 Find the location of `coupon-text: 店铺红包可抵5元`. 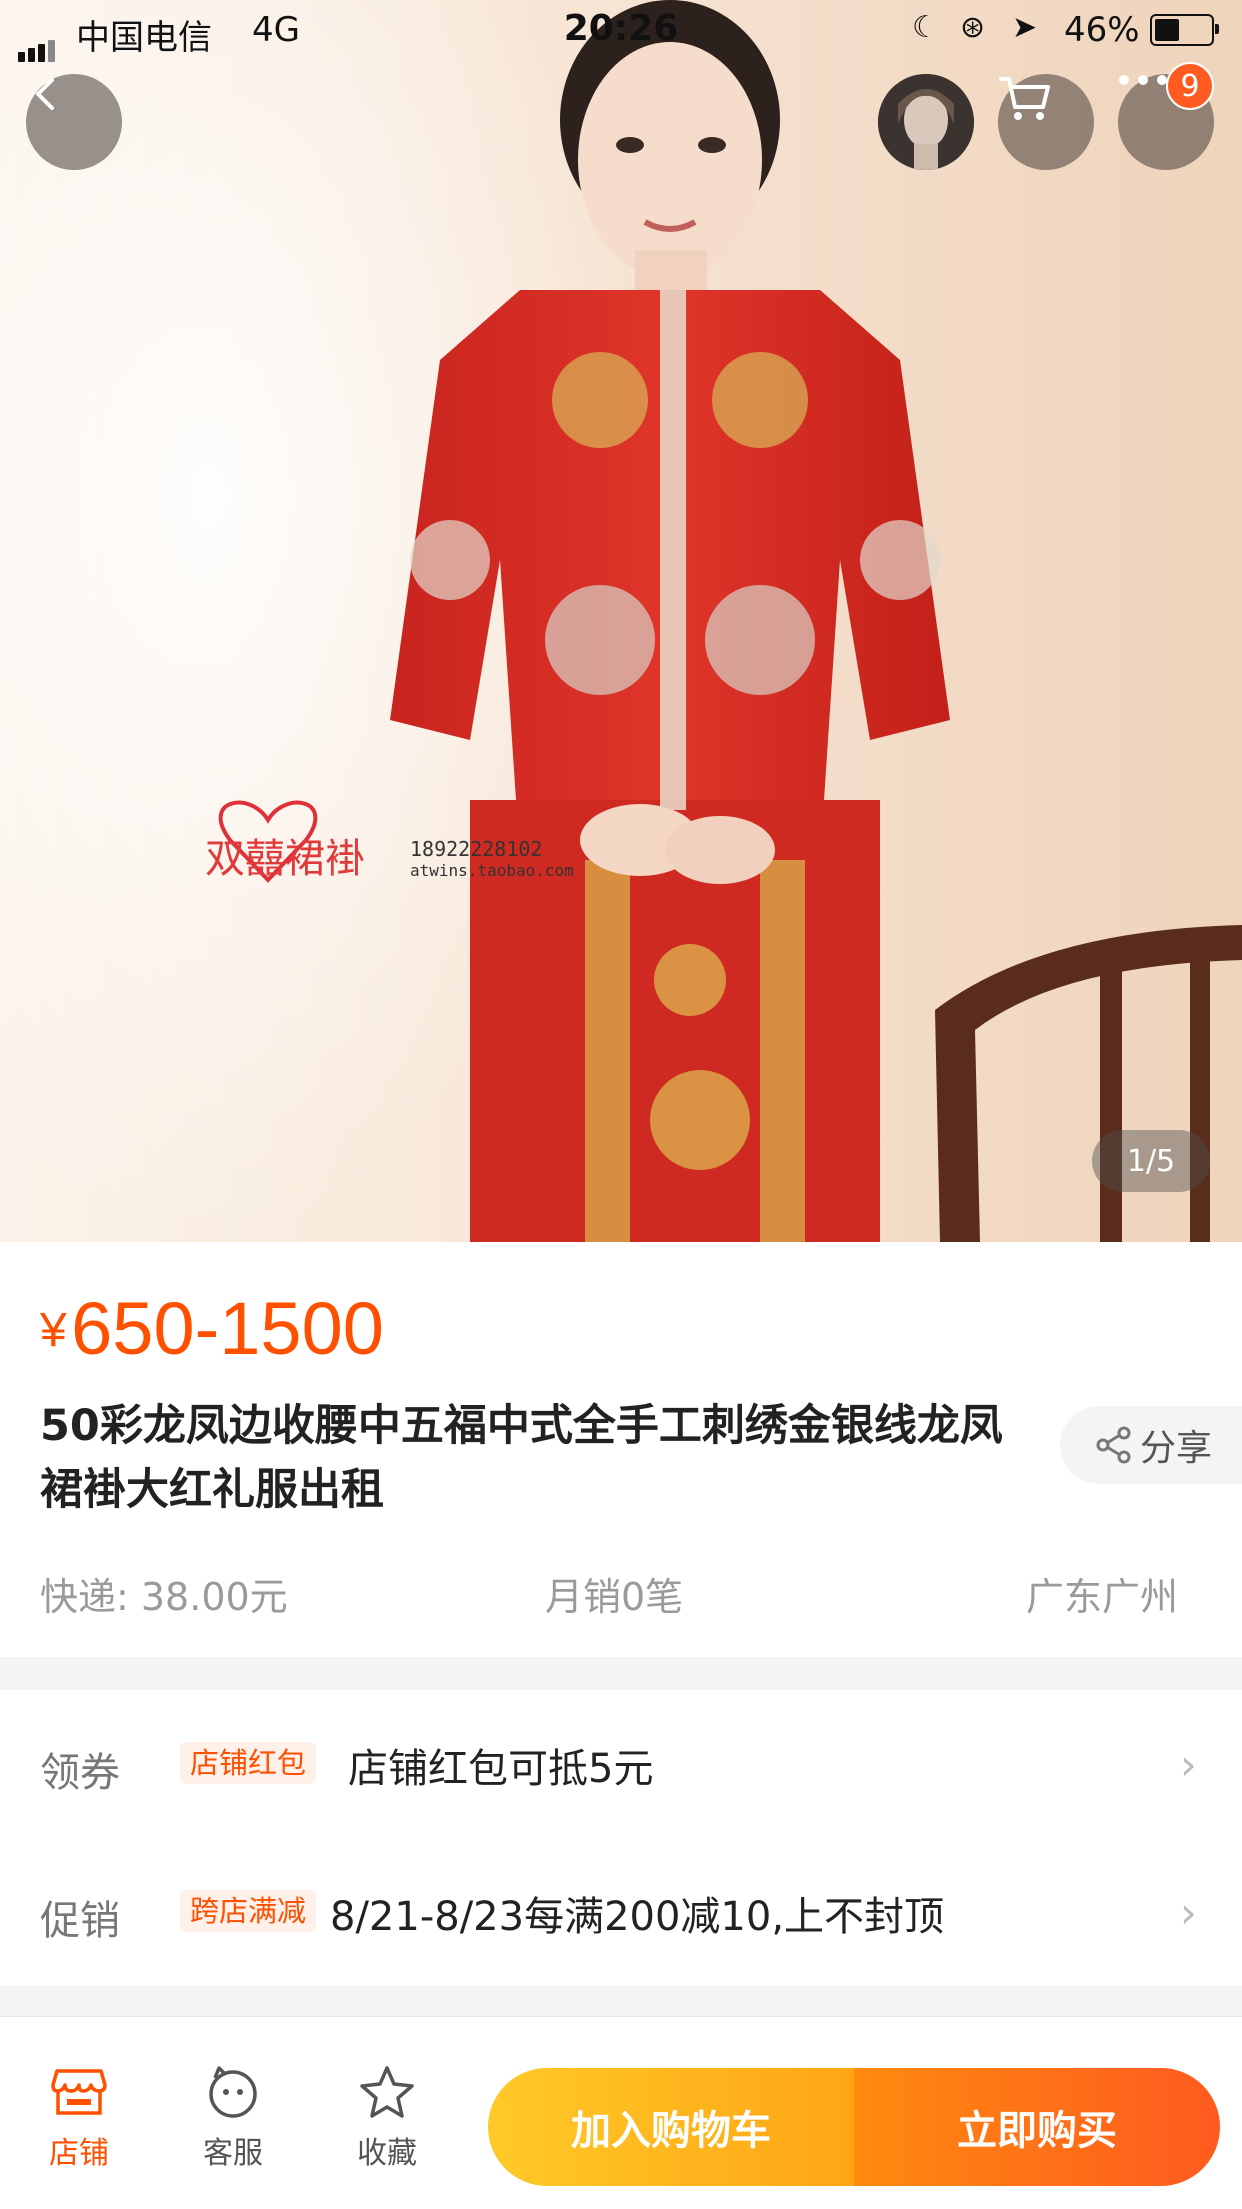

coupon-text: 店铺红包可抵5元 is located at coordinates (501, 1769).